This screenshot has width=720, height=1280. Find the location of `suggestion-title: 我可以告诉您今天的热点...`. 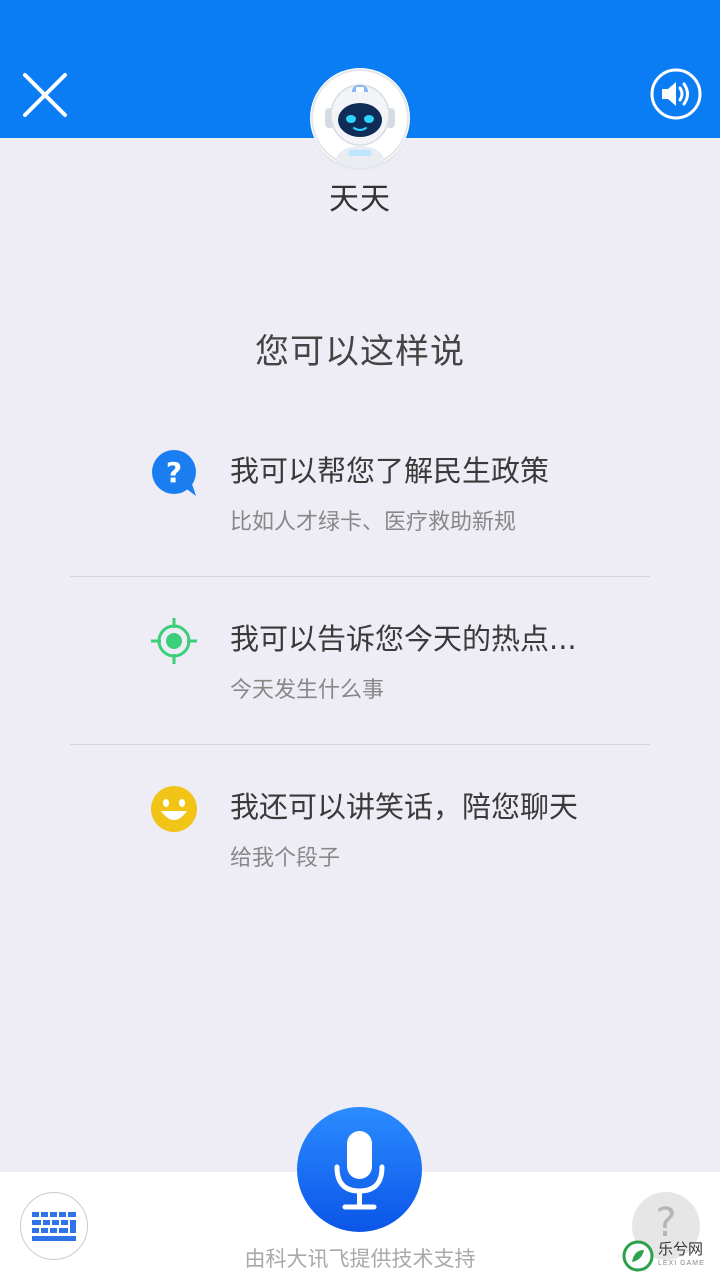

suggestion-title: 我可以告诉您今天的热点... is located at coordinates (403, 639).